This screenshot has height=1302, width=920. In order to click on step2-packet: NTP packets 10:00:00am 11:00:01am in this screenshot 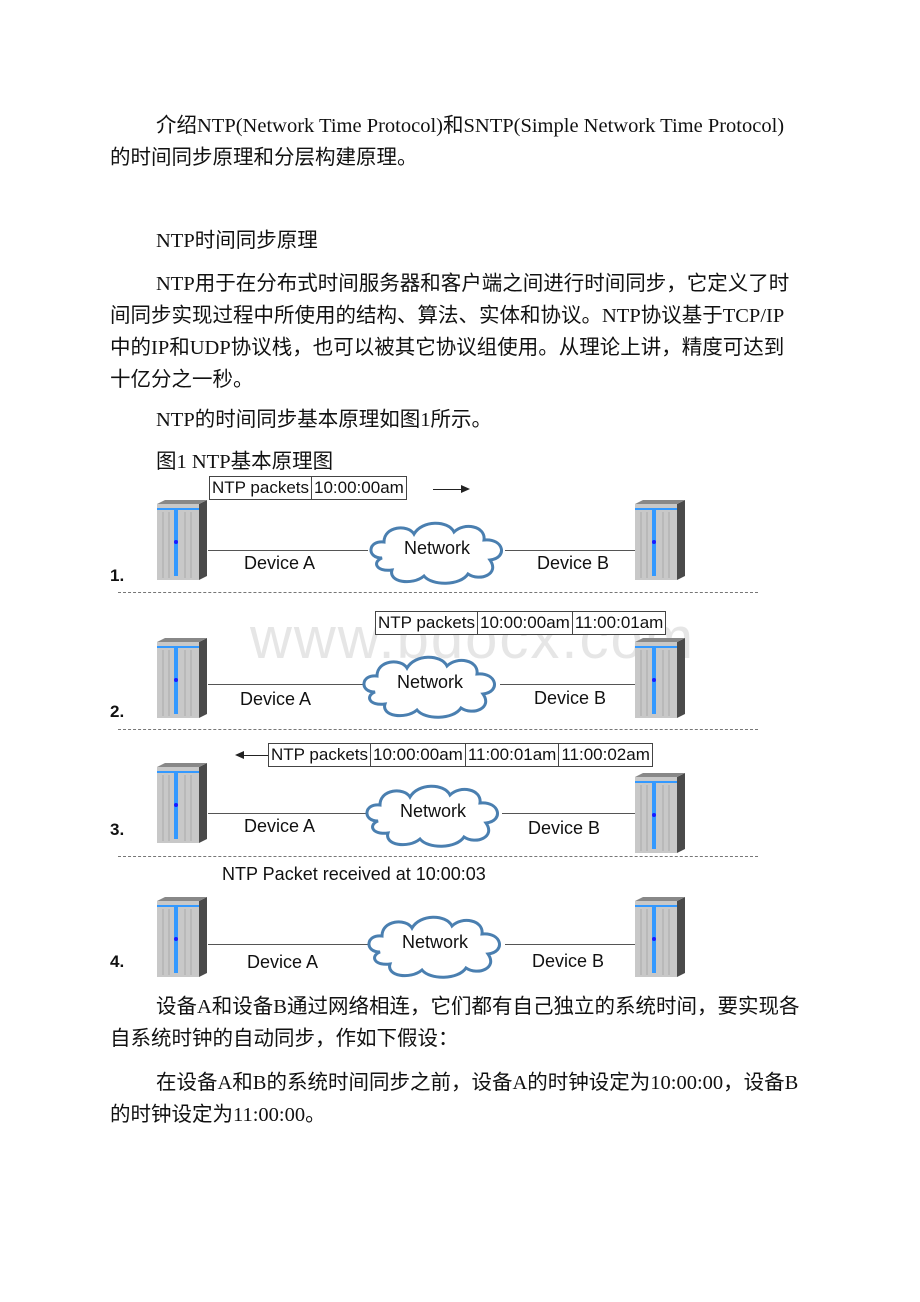, I will do `click(521, 623)`.